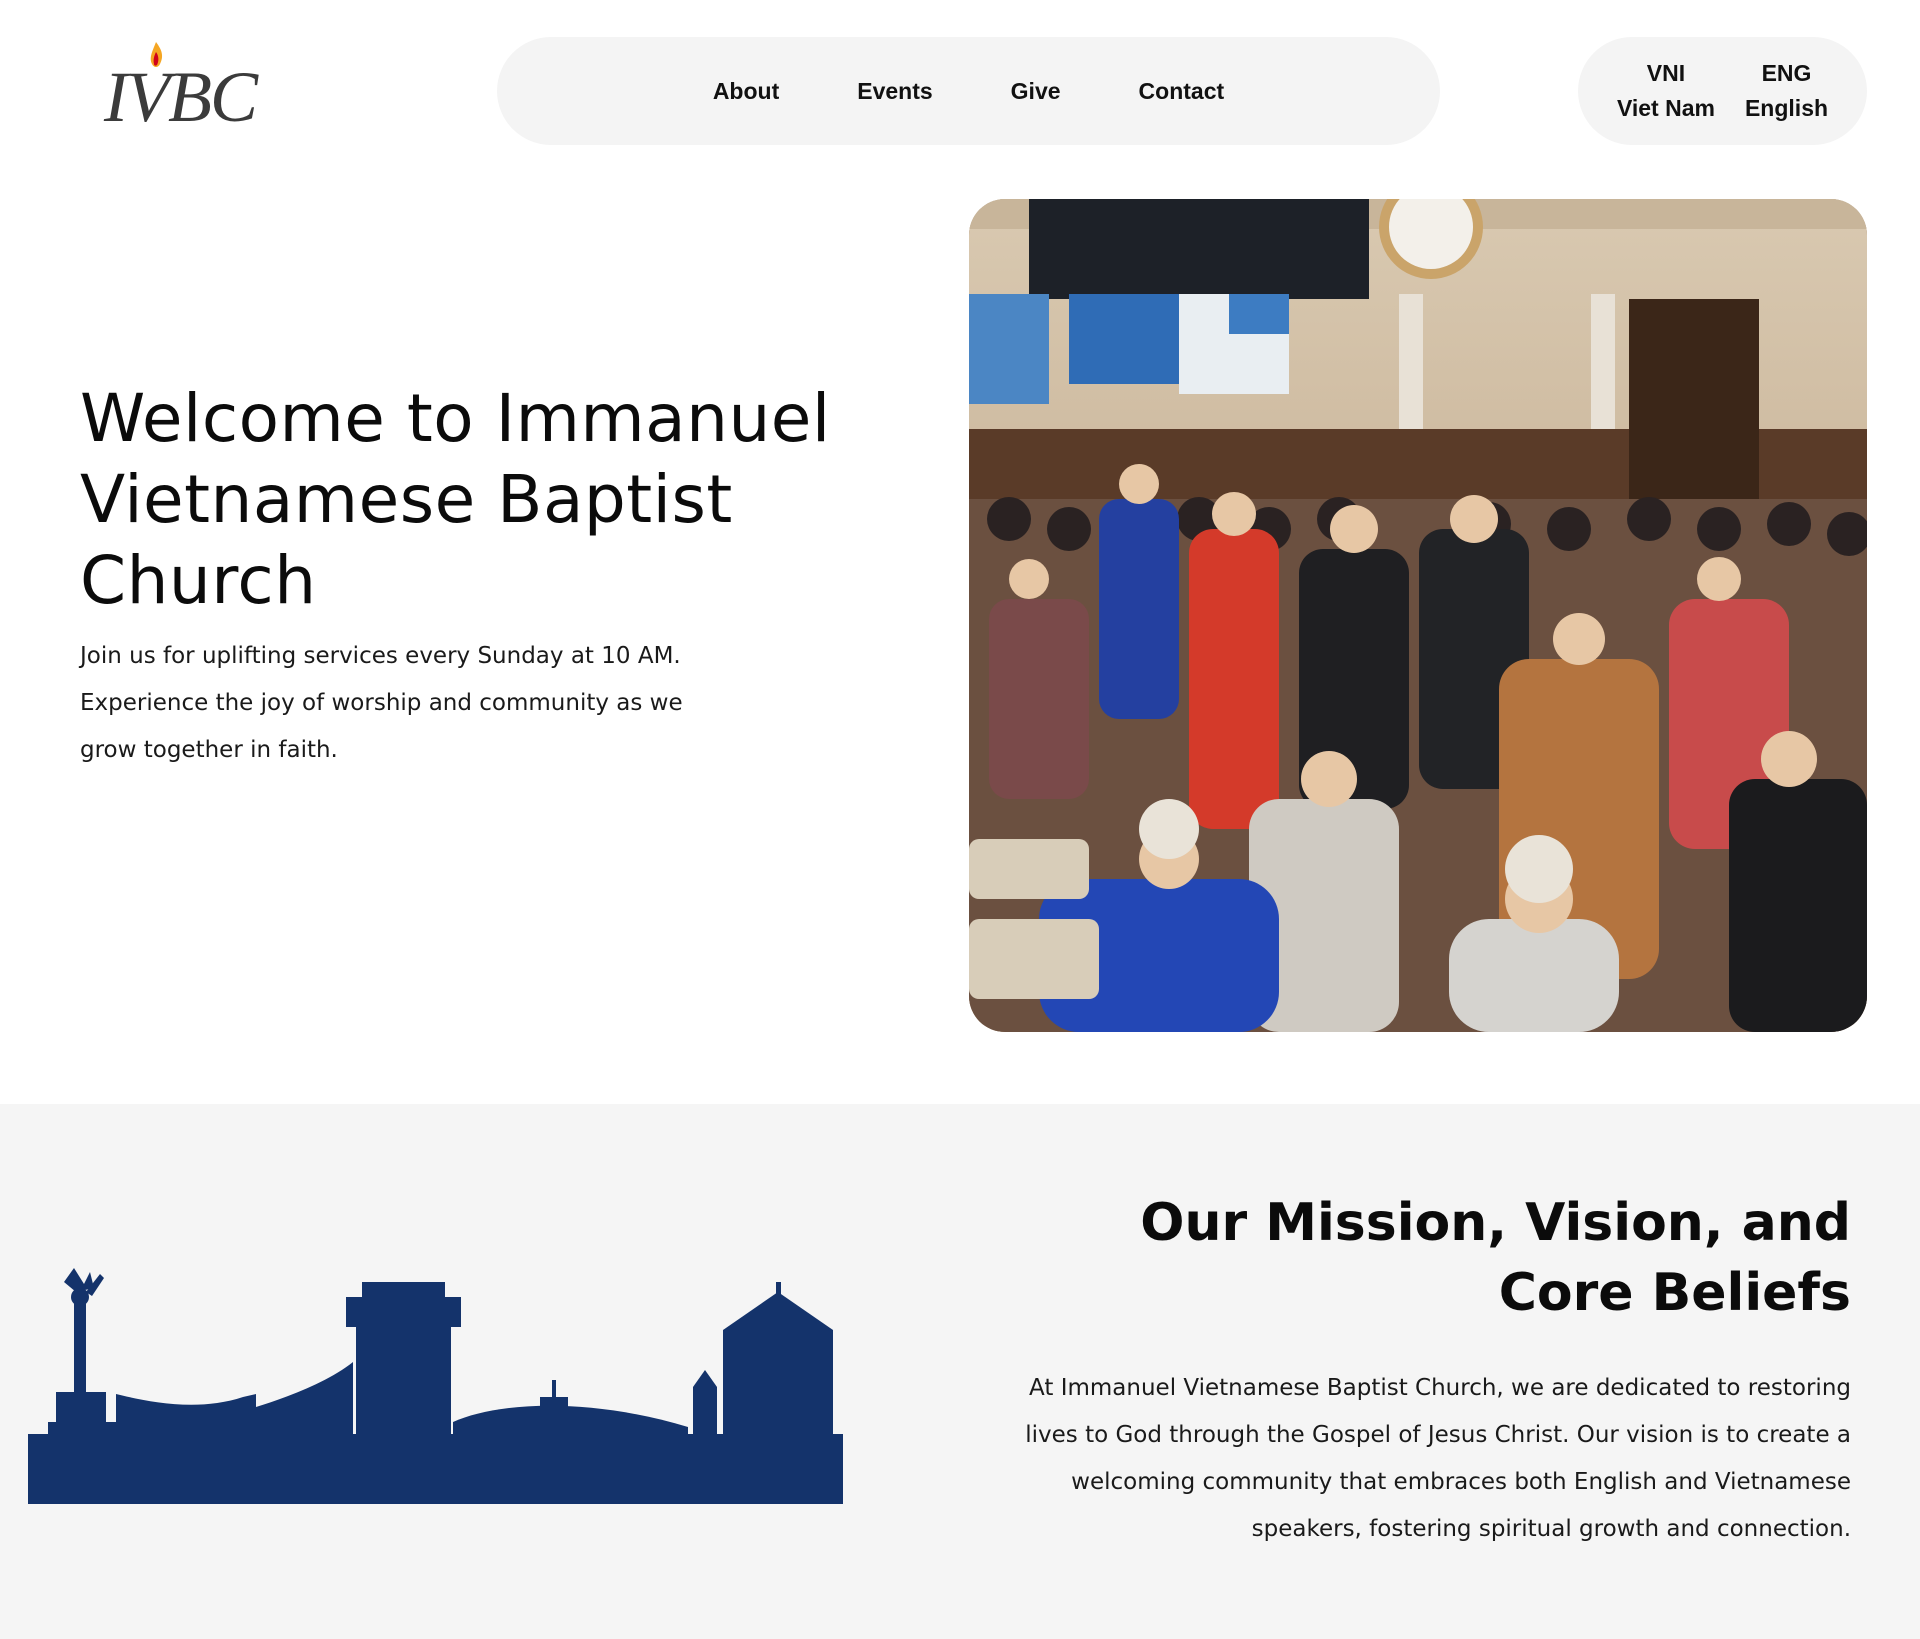 The width and height of the screenshot is (1920, 1639). I want to click on nav-about-link: About, so click(746, 91).